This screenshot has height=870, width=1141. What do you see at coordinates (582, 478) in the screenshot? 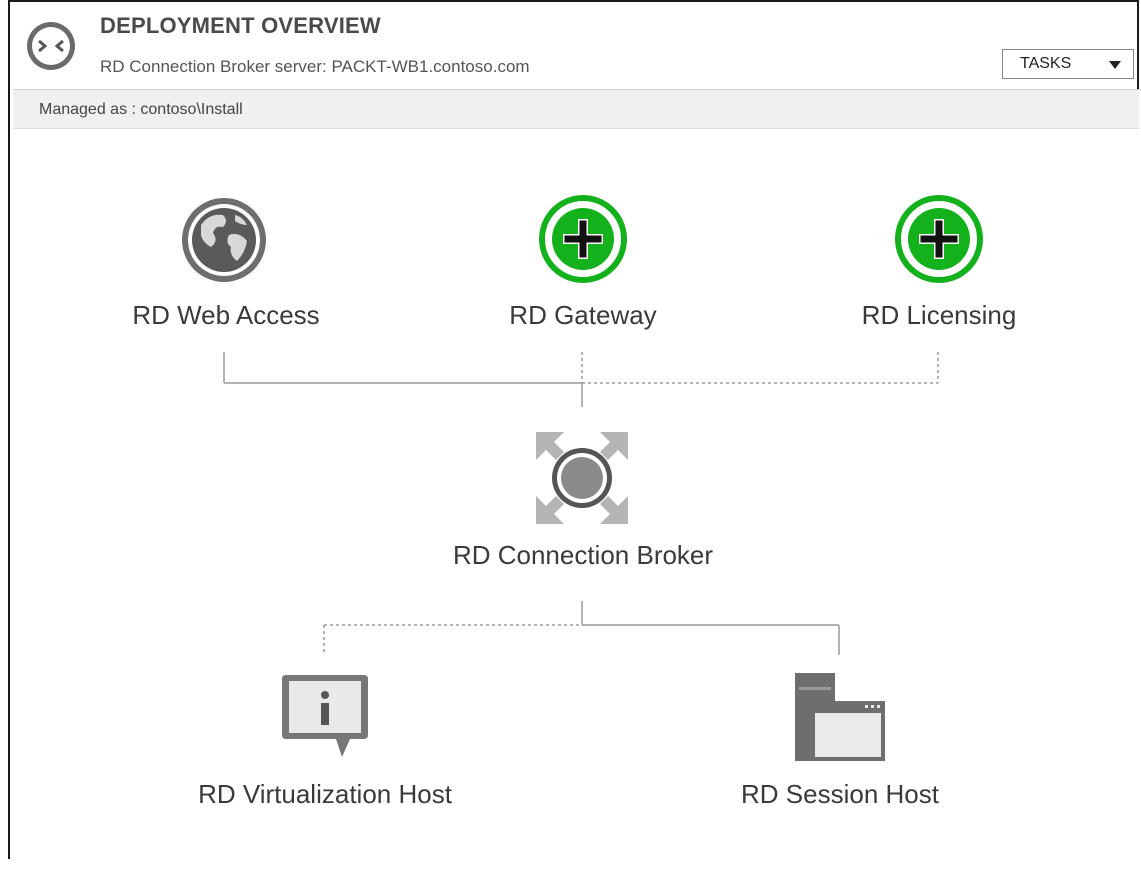
I see `connection-broker-icon` at bounding box center [582, 478].